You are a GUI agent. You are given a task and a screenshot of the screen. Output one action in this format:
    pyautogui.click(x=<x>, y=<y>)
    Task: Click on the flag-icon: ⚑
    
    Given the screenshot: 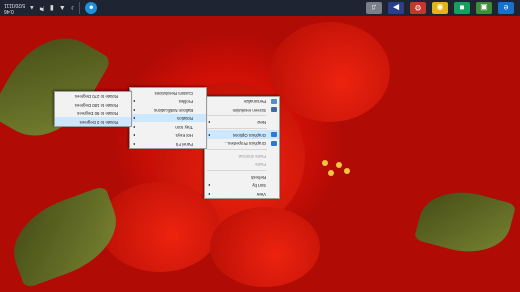 What is the action you would take?
    pyautogui.click(x=42, y=8)
    